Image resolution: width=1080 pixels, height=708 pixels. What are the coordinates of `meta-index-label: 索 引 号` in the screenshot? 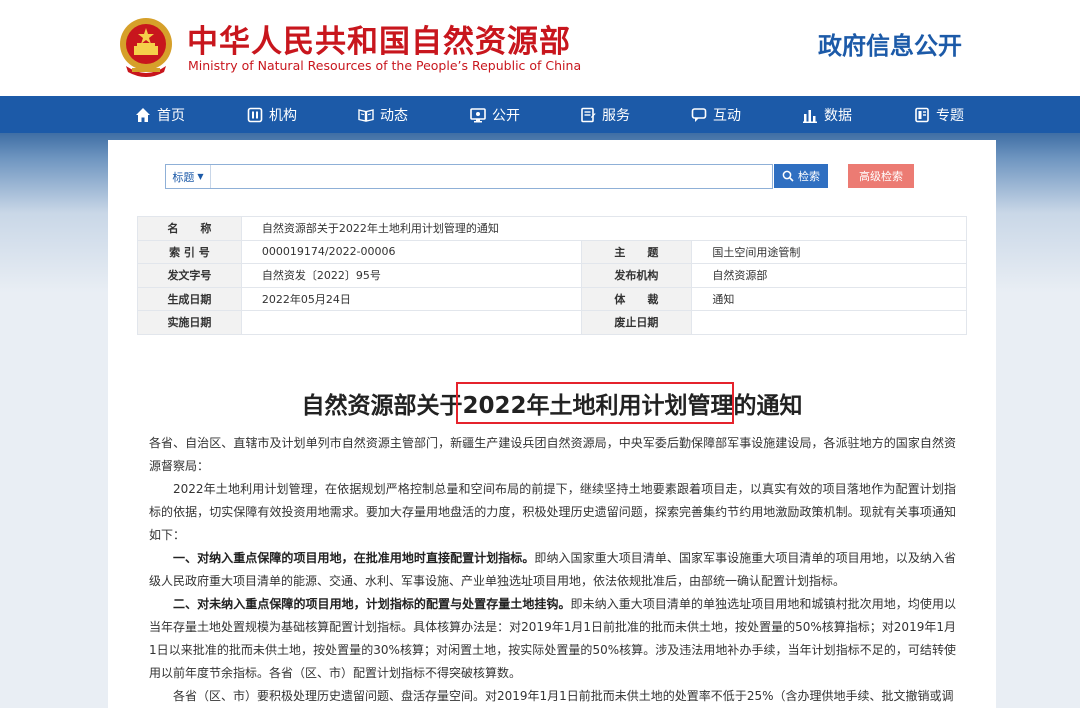 It's located at (189, 251).